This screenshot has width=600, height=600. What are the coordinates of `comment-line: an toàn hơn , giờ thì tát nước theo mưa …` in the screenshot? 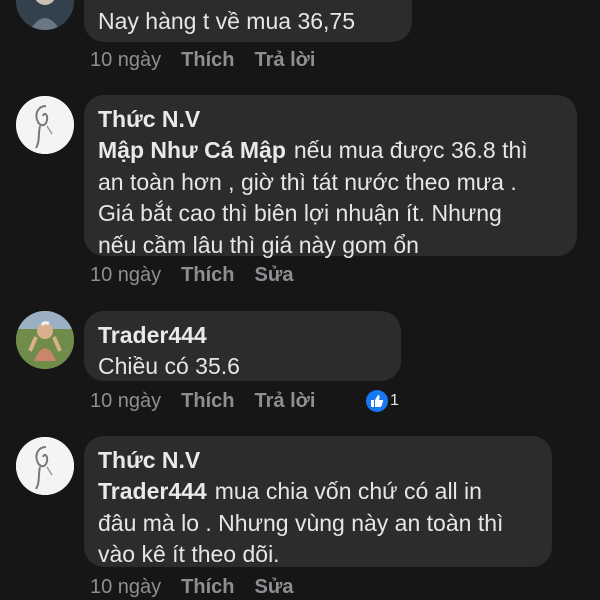 It's located at (307, 181).